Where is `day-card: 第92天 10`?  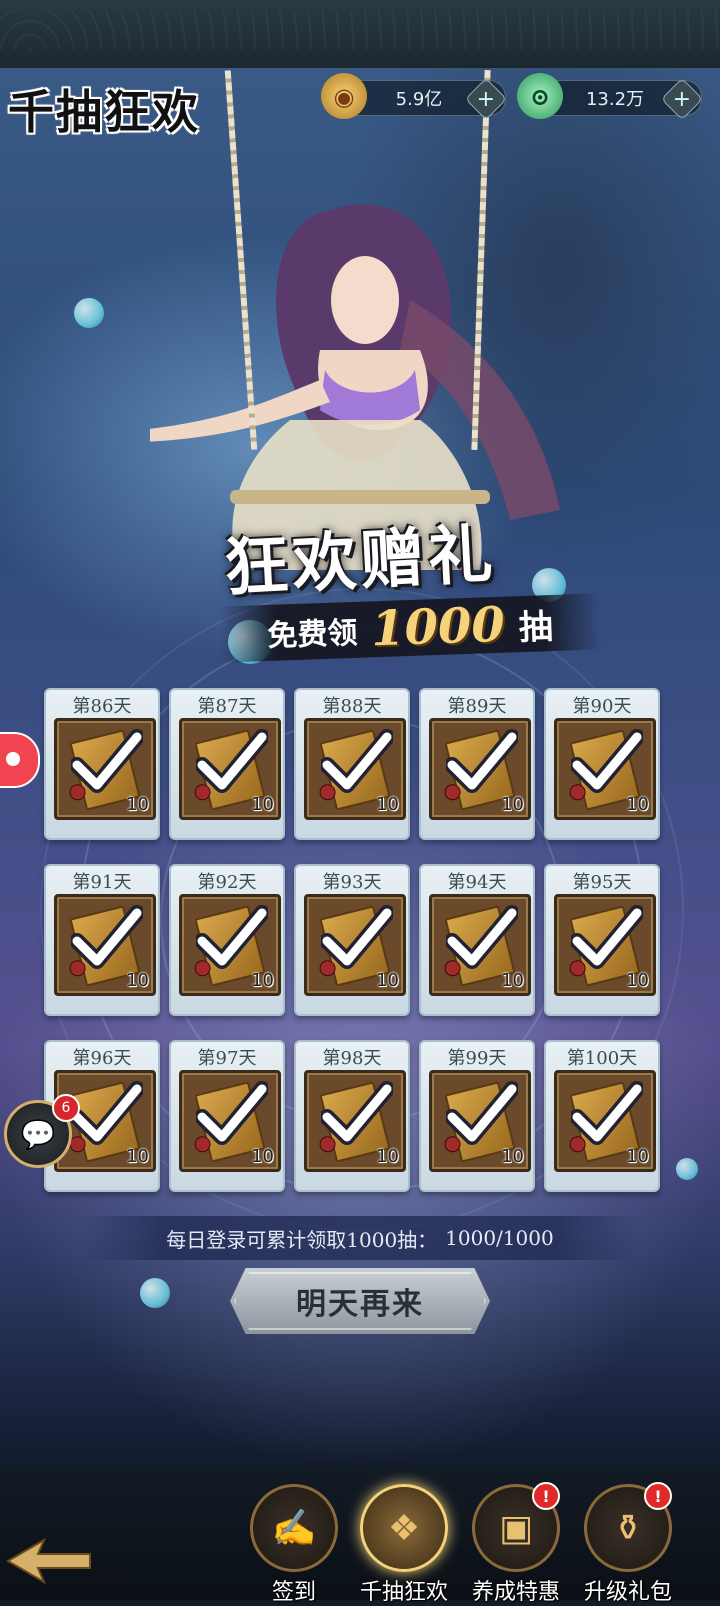
day-card: 第92天 10 is located at coordinates (227, 940).